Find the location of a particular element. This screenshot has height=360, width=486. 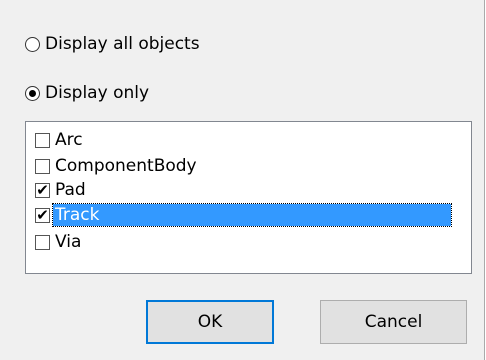

list-item-label: Pad is located at coordinates (70, 190).